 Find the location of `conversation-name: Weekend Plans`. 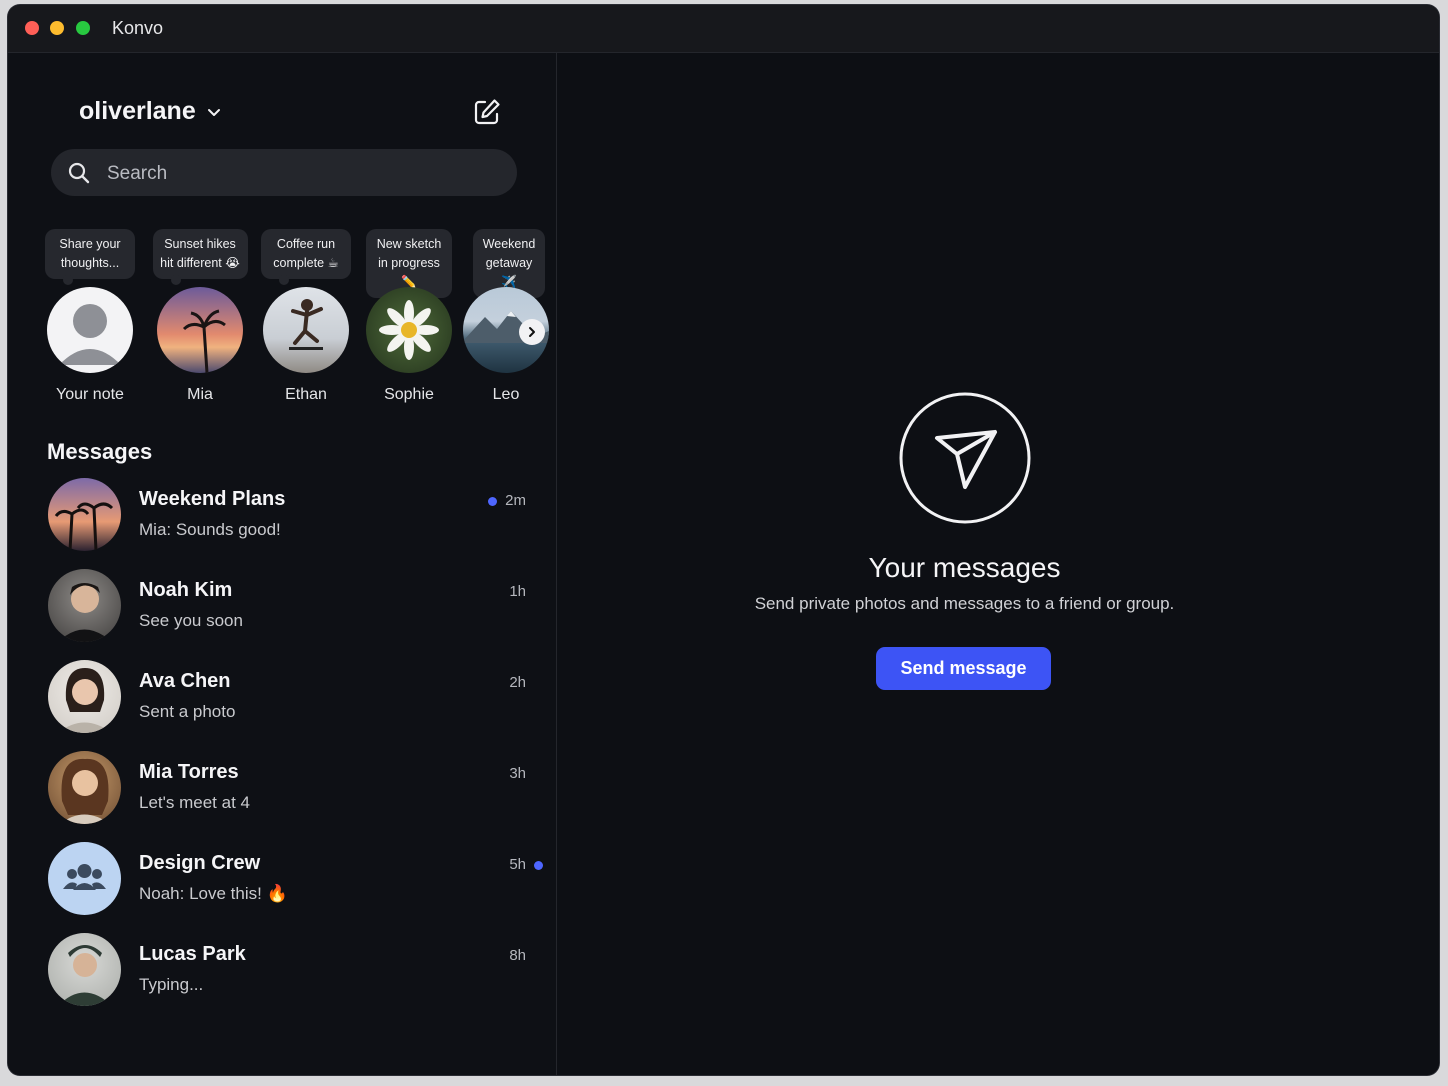

conversation-name: Weekend Plans is located at coordinates (212, 499).